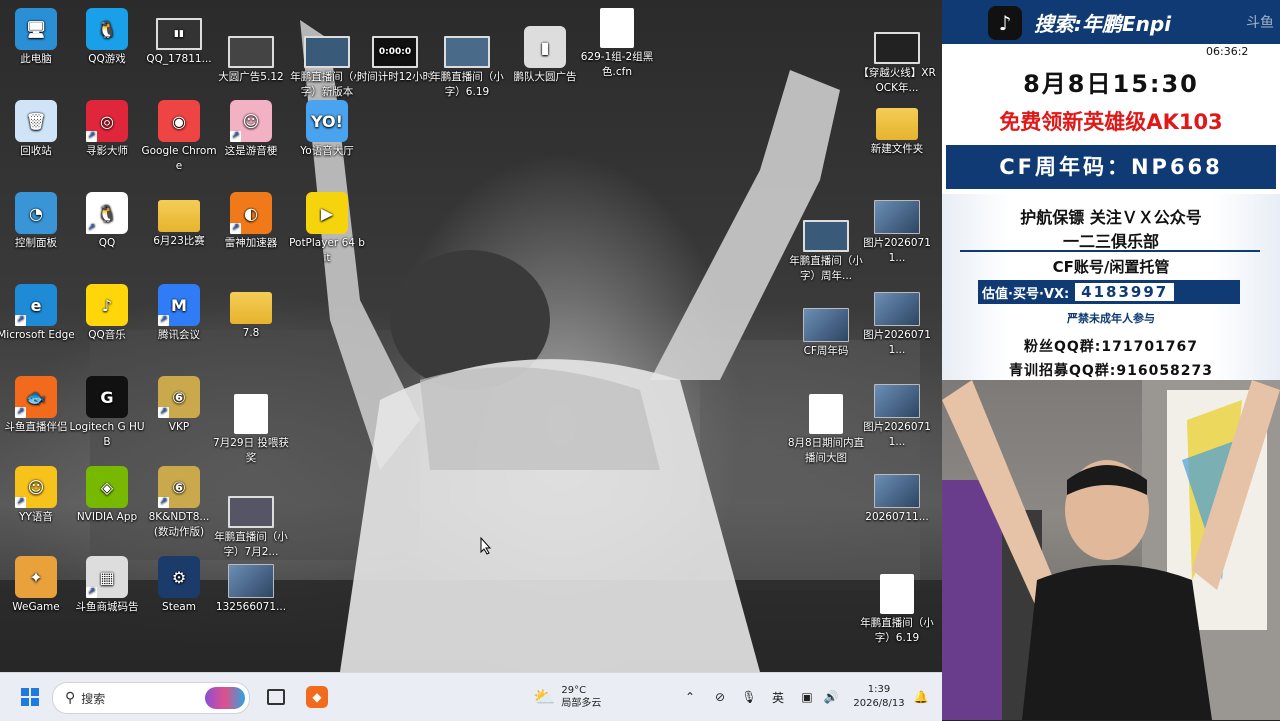 This screenshot has width=1280, height=721. What do you see at coordinates (251, 213) in the screenshot?
I see `leishen-icon: ◐ ↗` at bounding box center [251, 213].